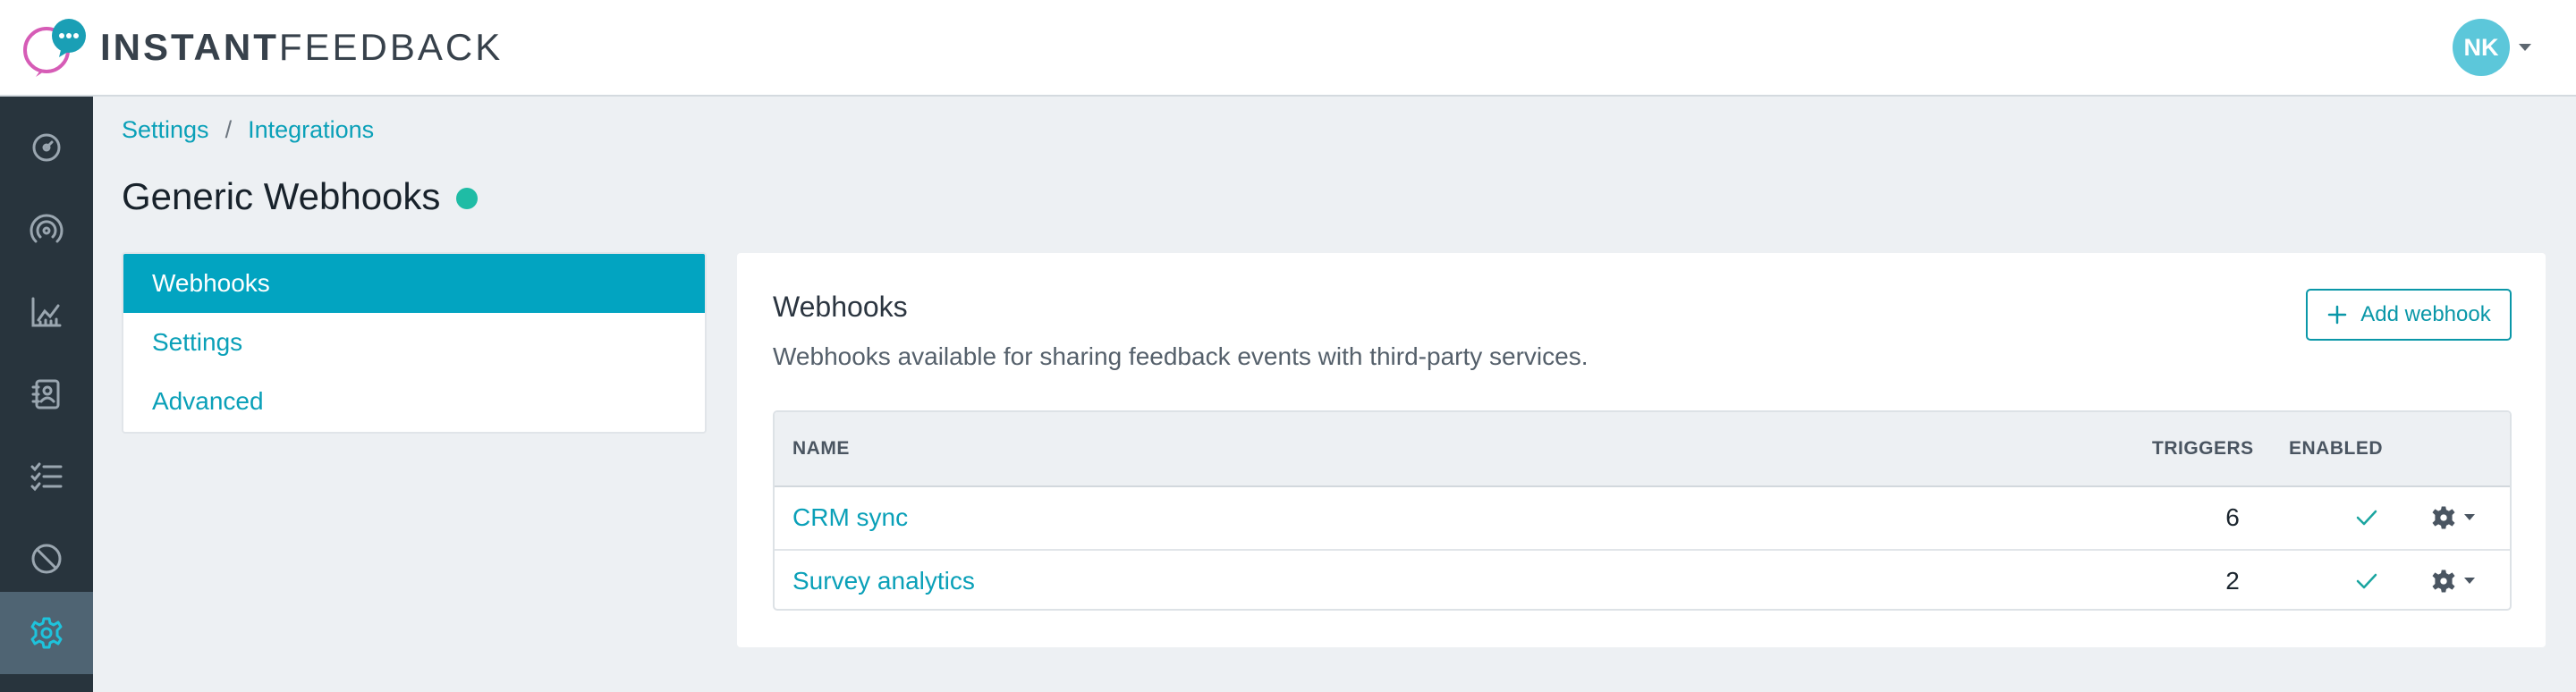  Describe the element at coordinates (165, 130) in the screenshot. I see `breadcrumb-link-settings: Settings` at that location.